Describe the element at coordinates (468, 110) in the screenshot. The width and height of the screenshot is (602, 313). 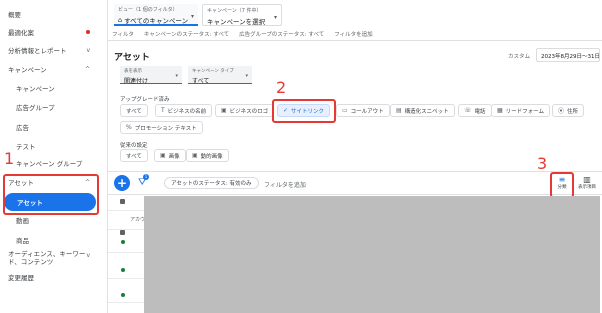
I see `phone-icon: ☏` at that location.